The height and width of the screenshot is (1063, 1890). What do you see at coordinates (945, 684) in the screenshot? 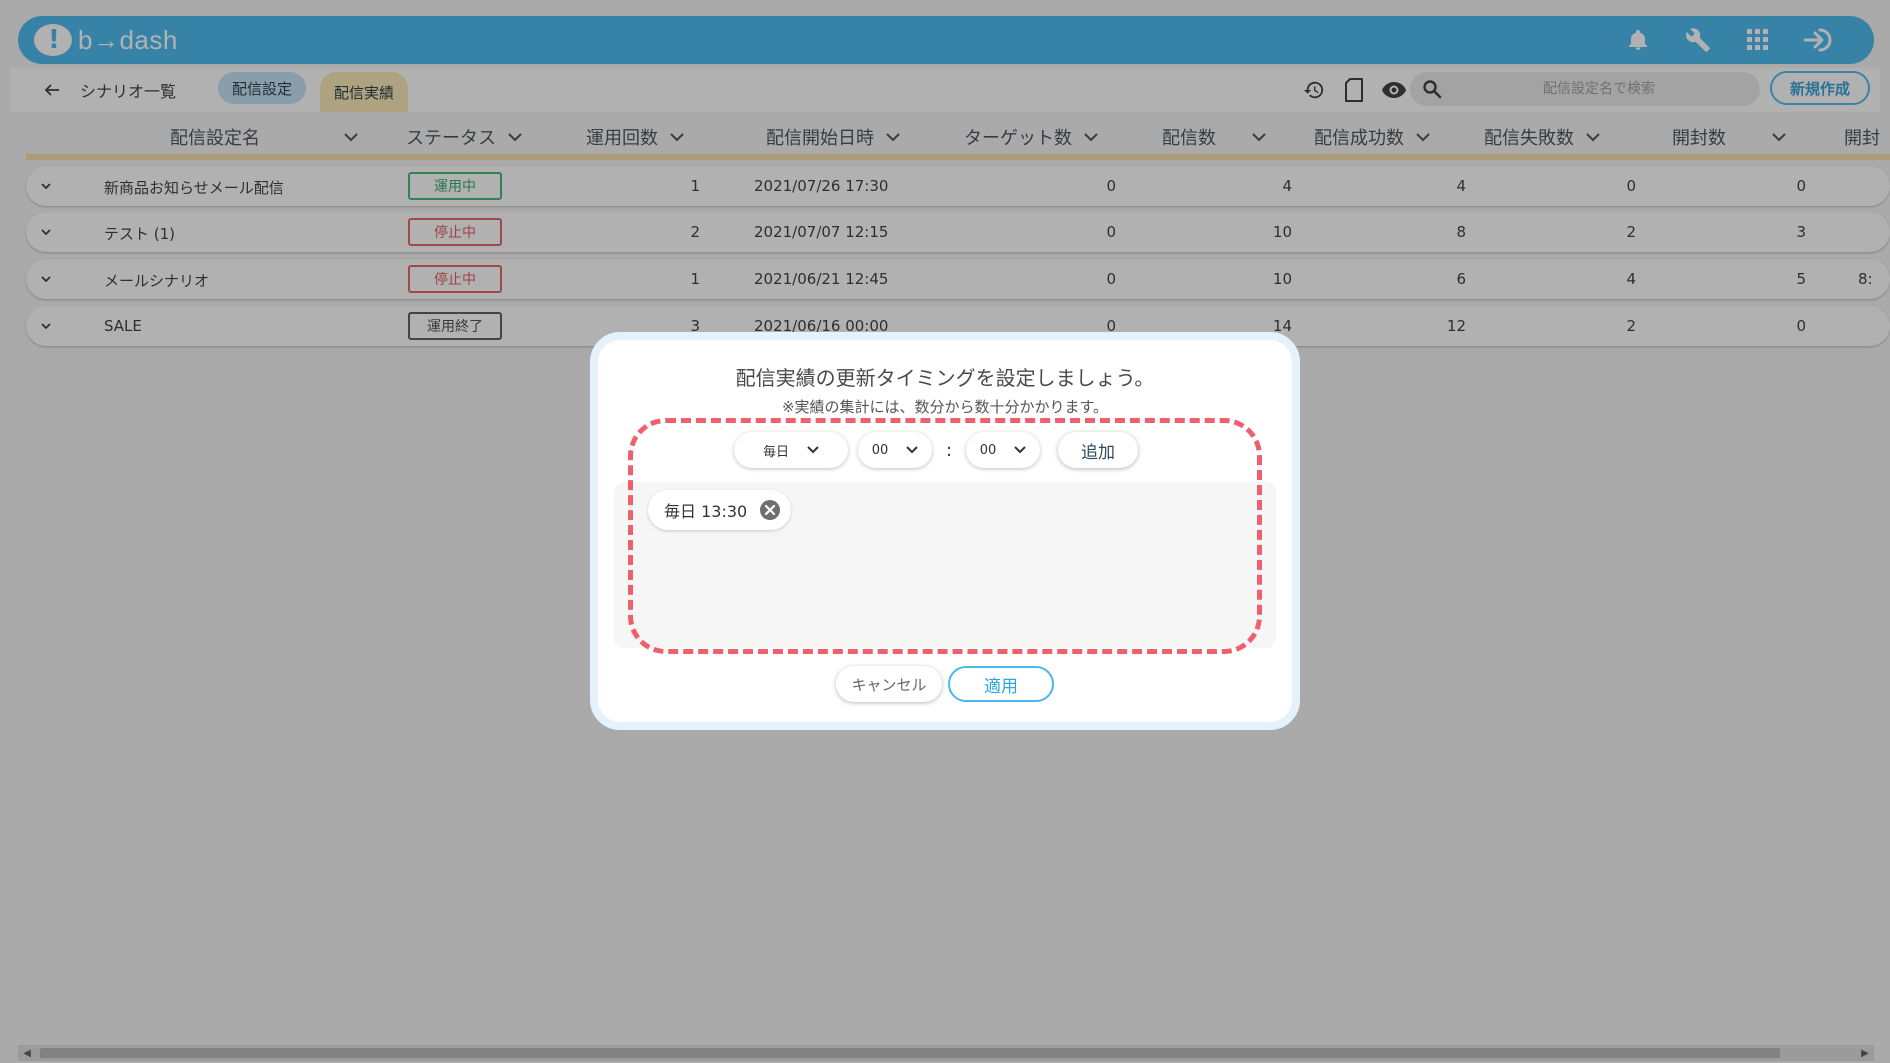
I see `modal-actions: キャンセル 適用` at bounding box center [945, 684].